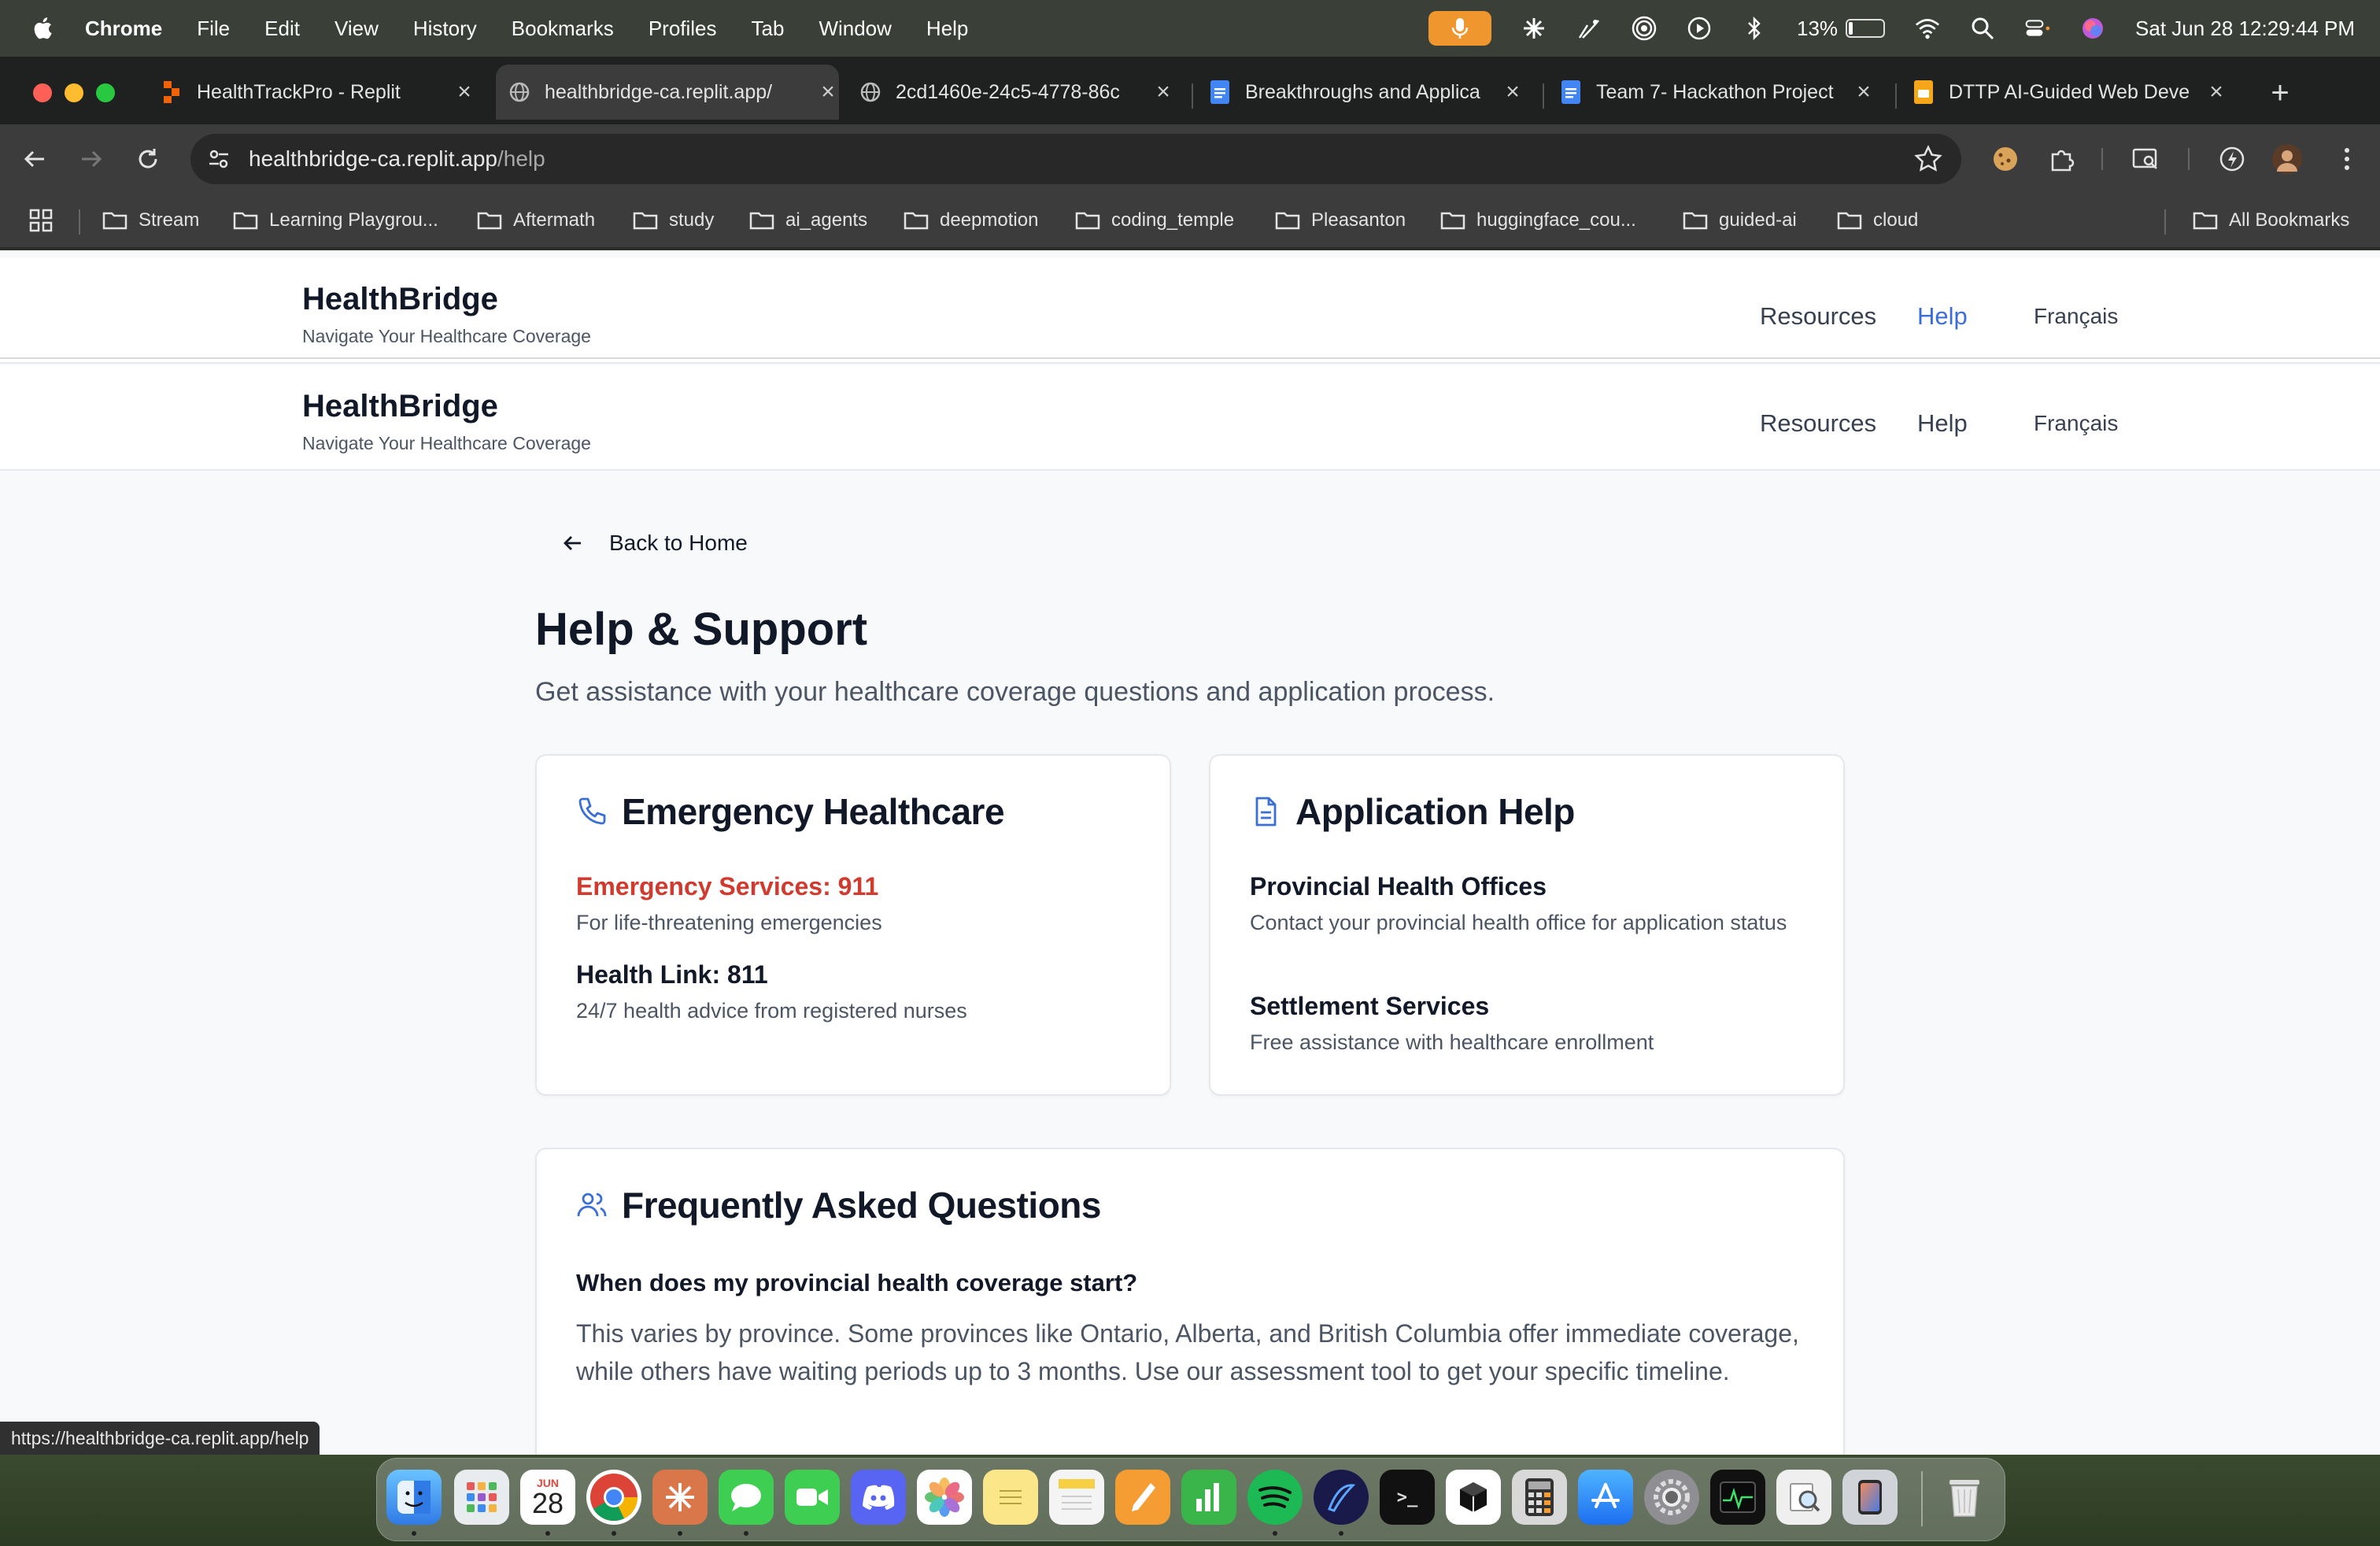 The width and height of the screenshot is (2380, 1546). I want to click on calculator-icon, so click(1539, 1497).